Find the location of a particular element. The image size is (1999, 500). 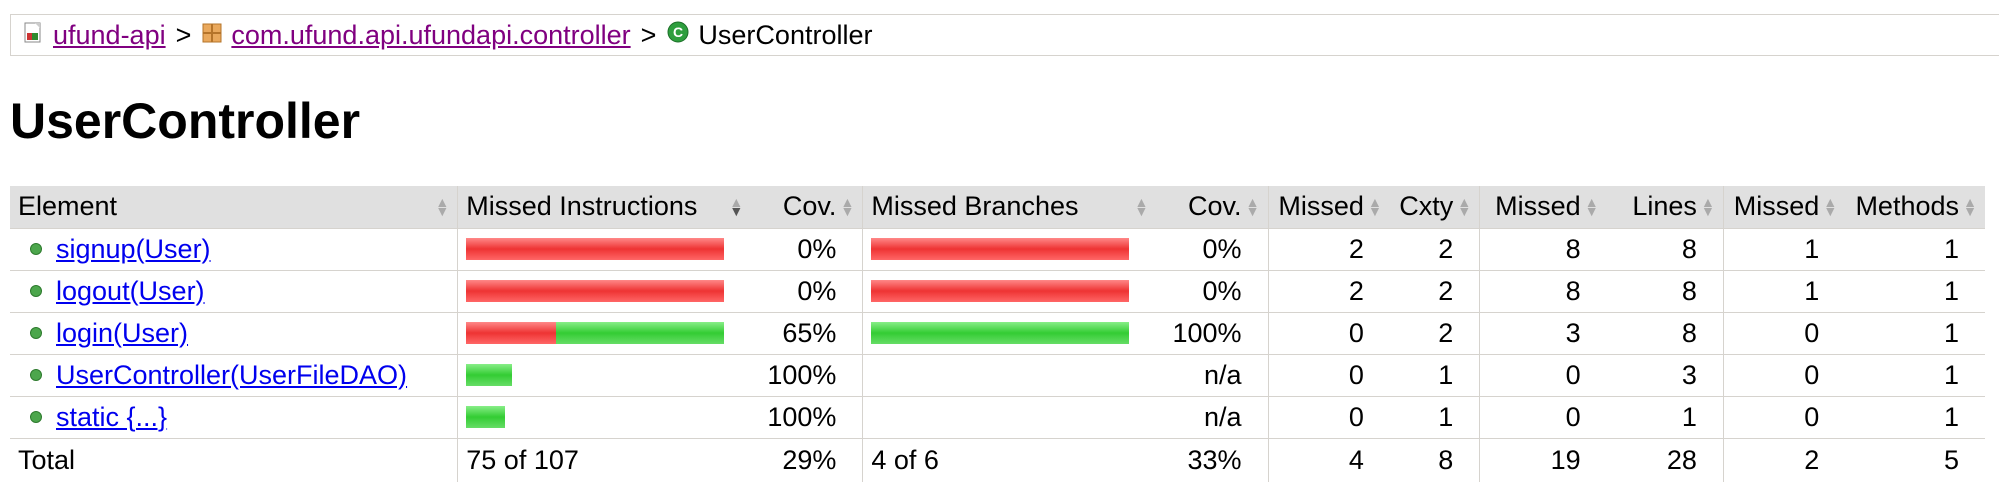

page-title: UserController is located at coordinates (185, 121).